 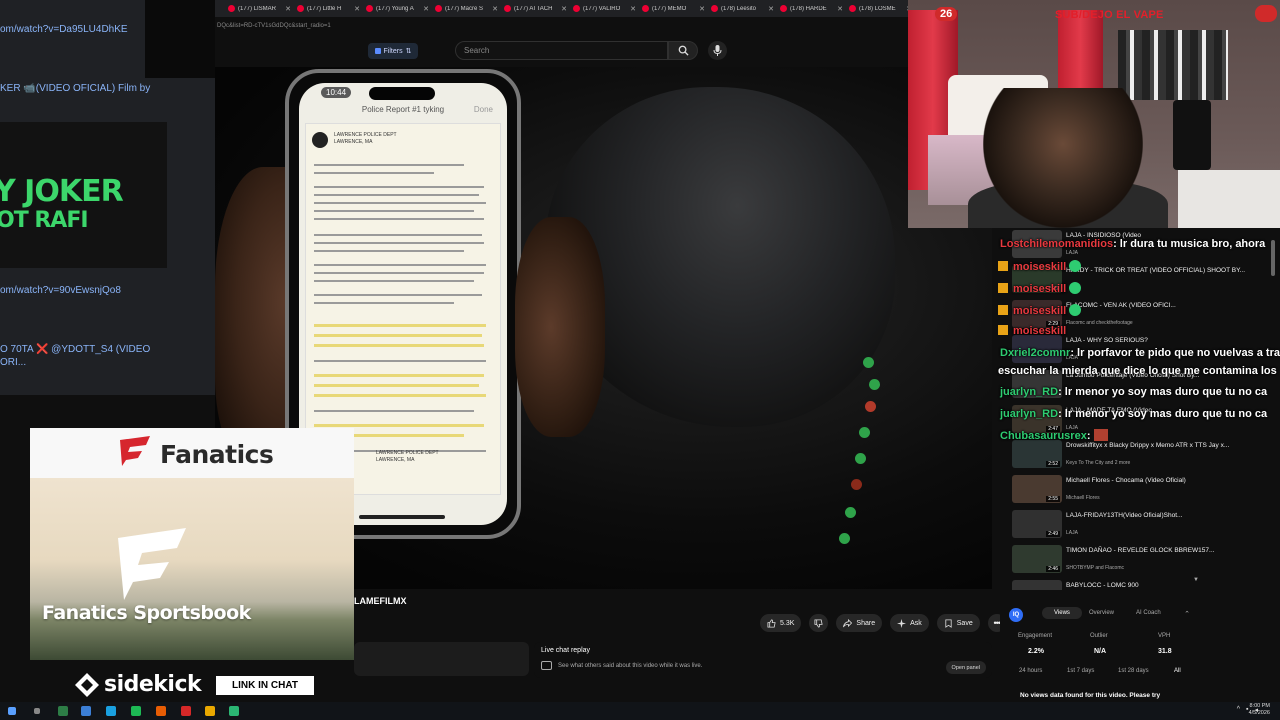 What do you see at coordinates (1030, 671) in the screenshot?
I see `range-24h: 24 hours` at bounding box center [1030, 671].